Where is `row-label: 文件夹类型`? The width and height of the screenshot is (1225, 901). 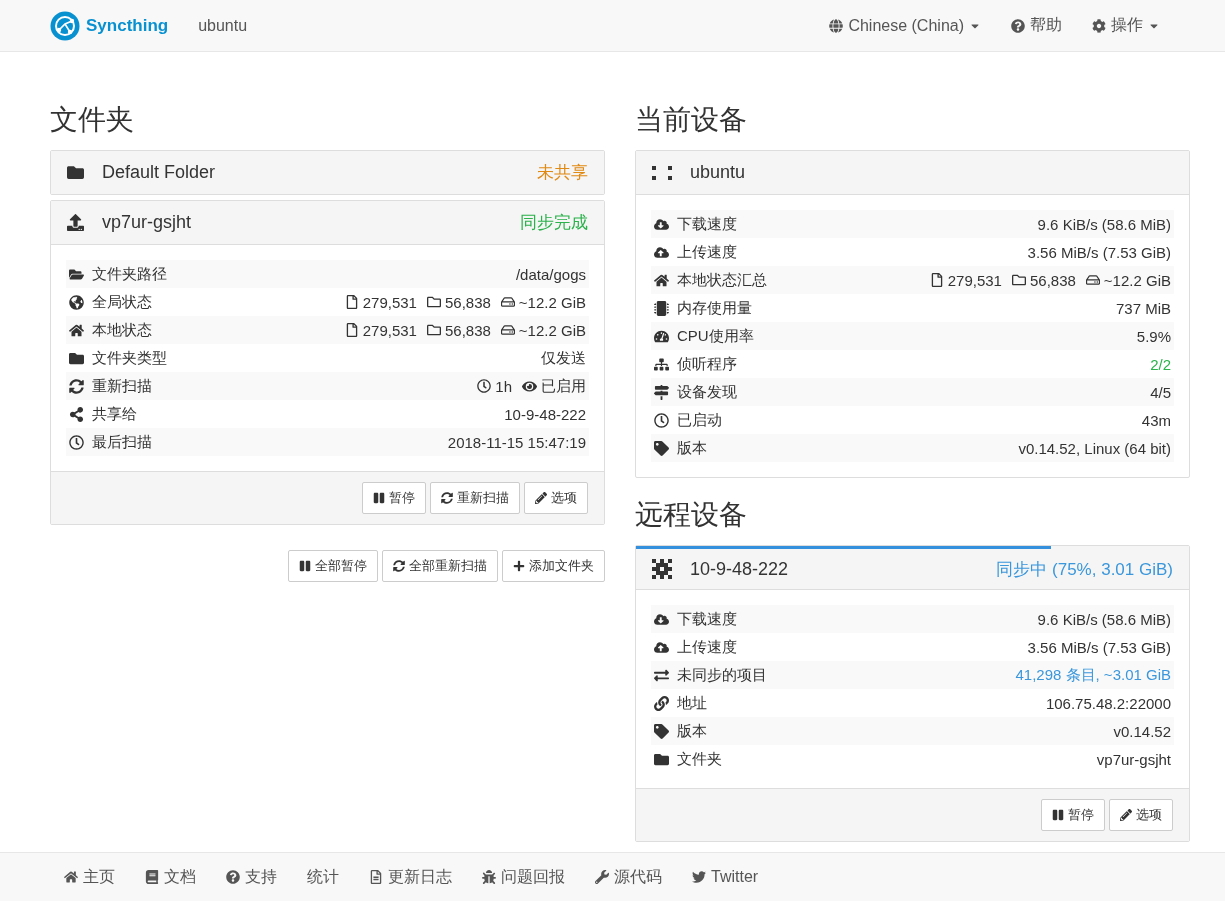 row-label: 文件夹类型 is located at coordinates (129, 358).